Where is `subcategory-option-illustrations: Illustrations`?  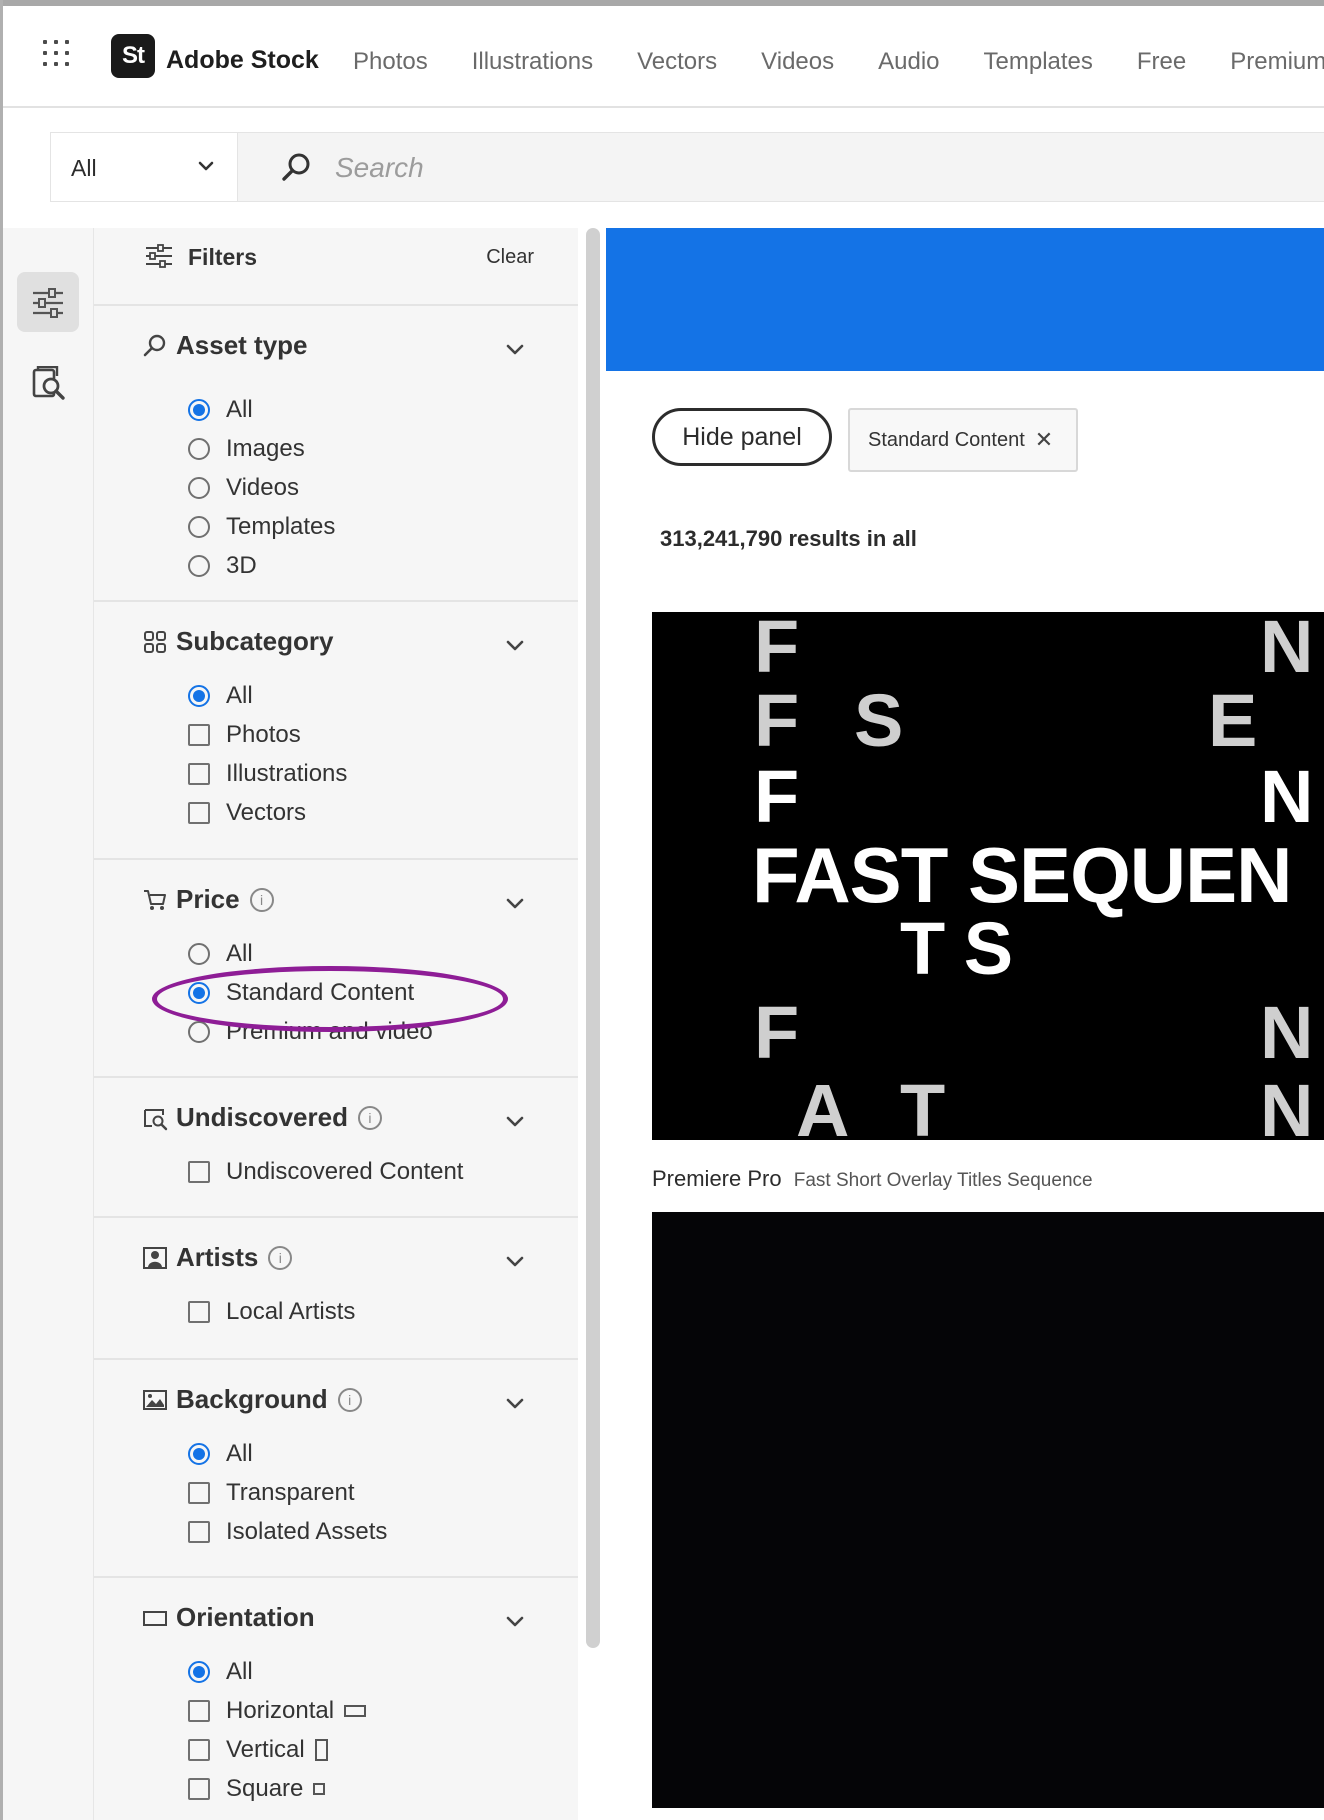
subcategory-option-illustrations: Illustrations is located at coordinates (267, 774).